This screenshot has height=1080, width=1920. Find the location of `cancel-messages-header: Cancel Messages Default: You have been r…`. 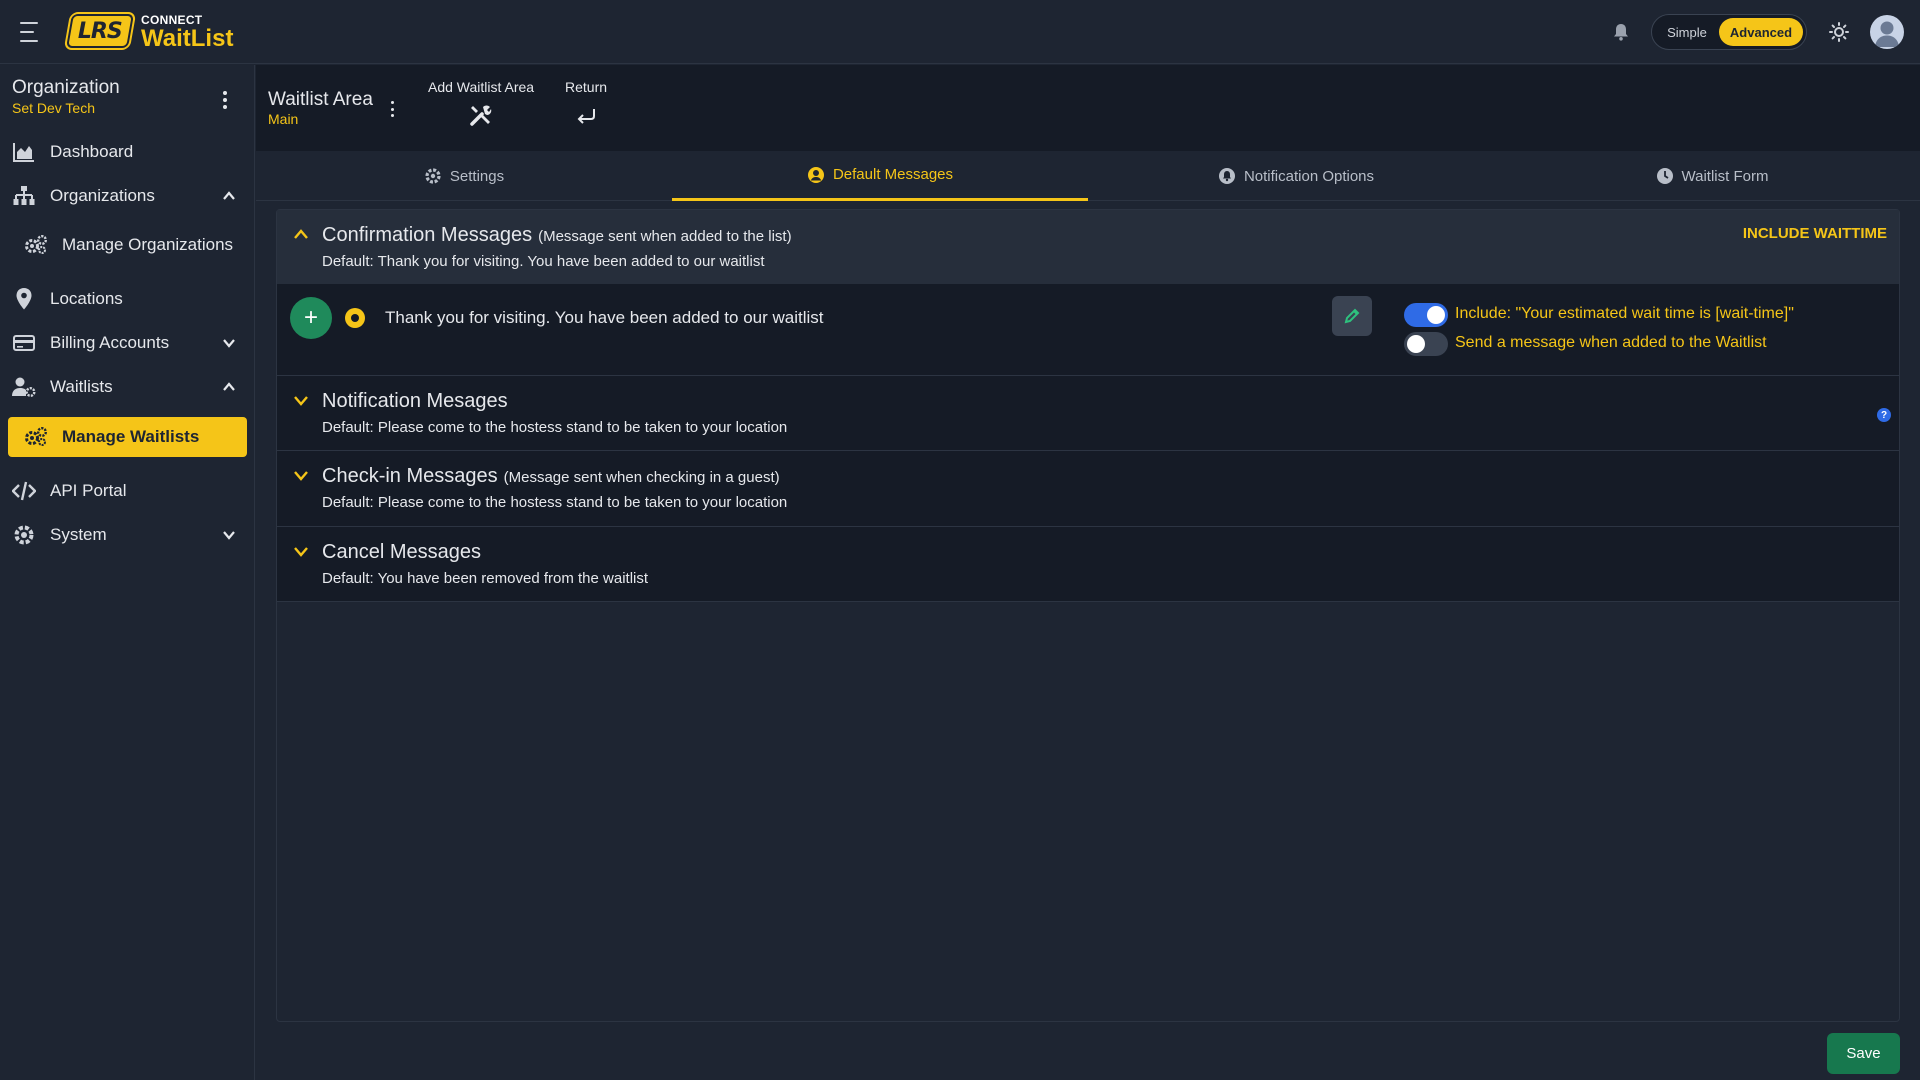

cancel-messages-header: Cancel Messages Default: You have been r… is located at coordinates (1088, 564).